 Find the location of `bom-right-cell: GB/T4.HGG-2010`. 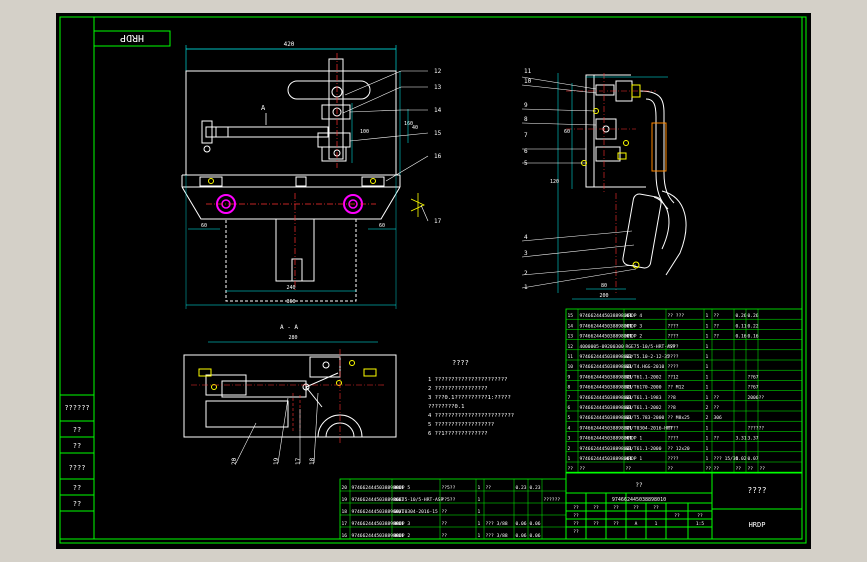

bom-right-cell: GB/T4.HGG-2010 is located at coordinates (645, 367).